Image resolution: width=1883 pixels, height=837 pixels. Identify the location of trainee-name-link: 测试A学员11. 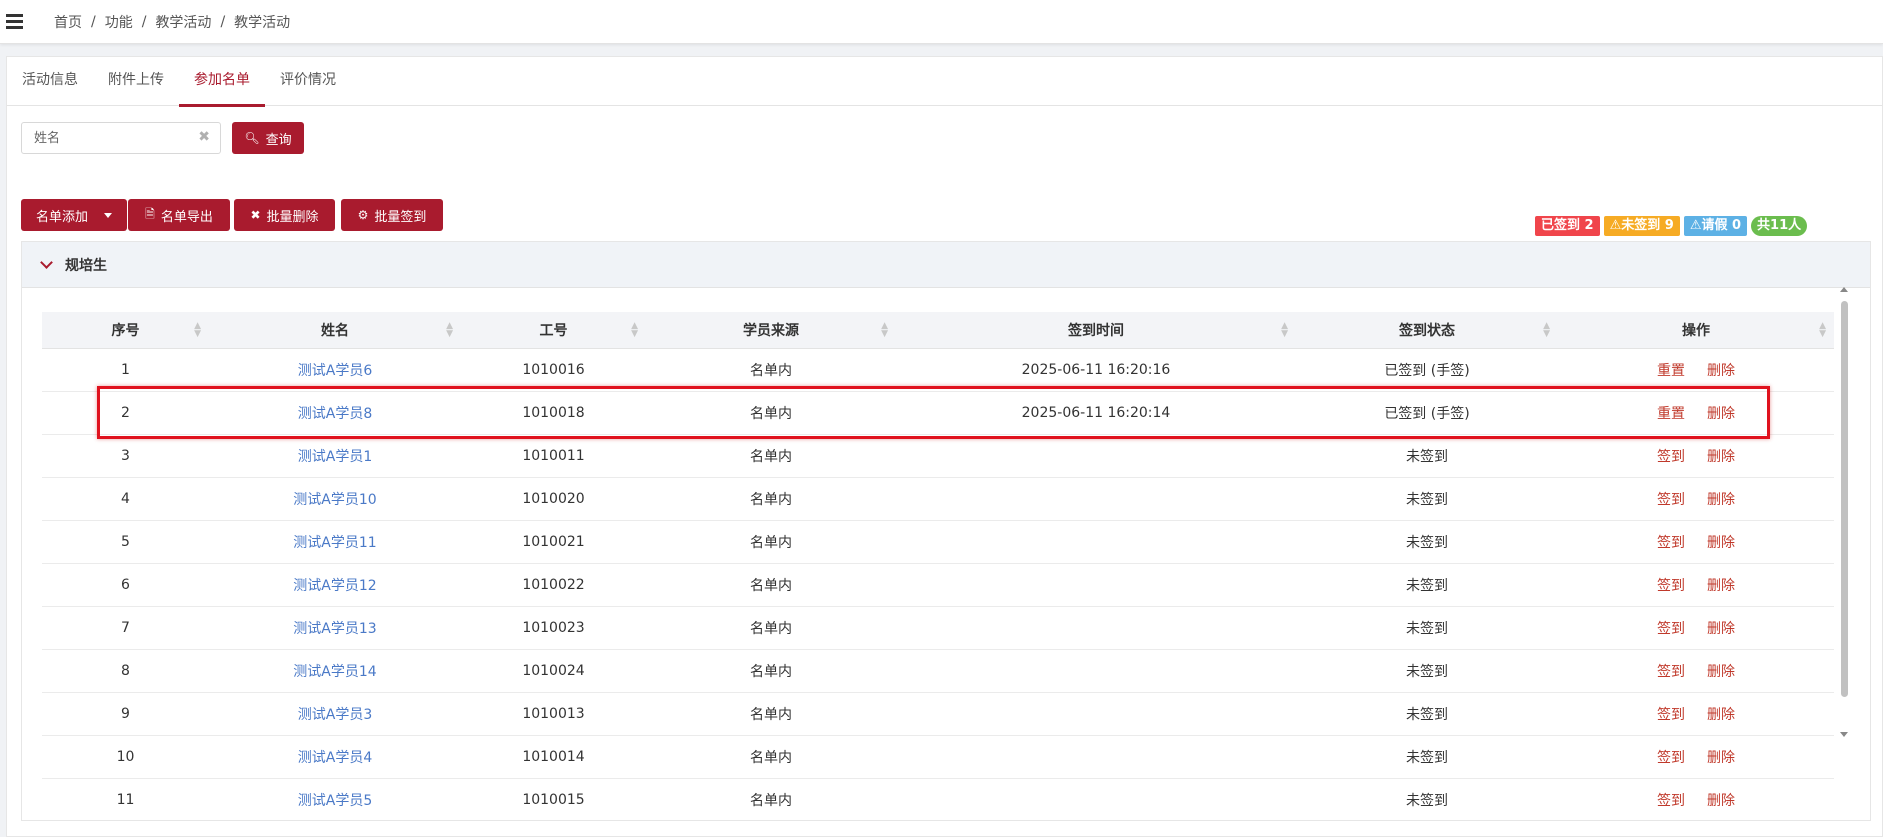
(334, 543).